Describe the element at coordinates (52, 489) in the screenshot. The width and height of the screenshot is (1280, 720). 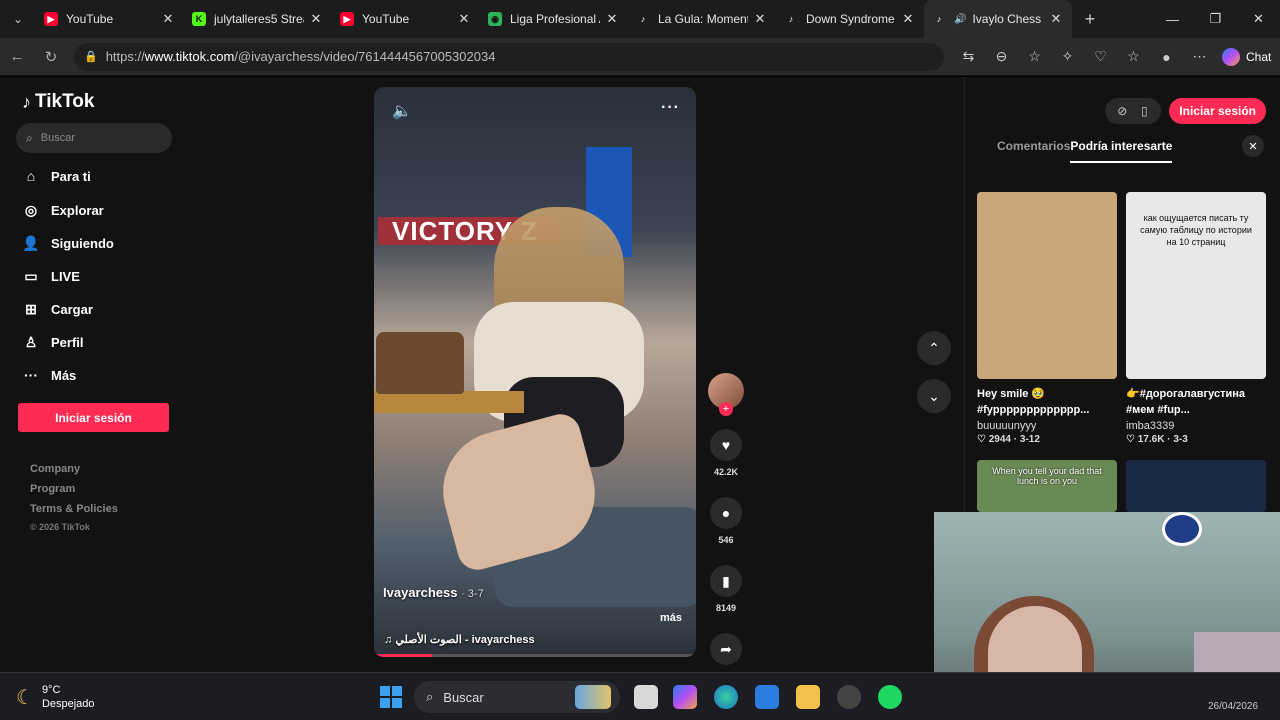
I see `footer-link-program: Program` at that location.